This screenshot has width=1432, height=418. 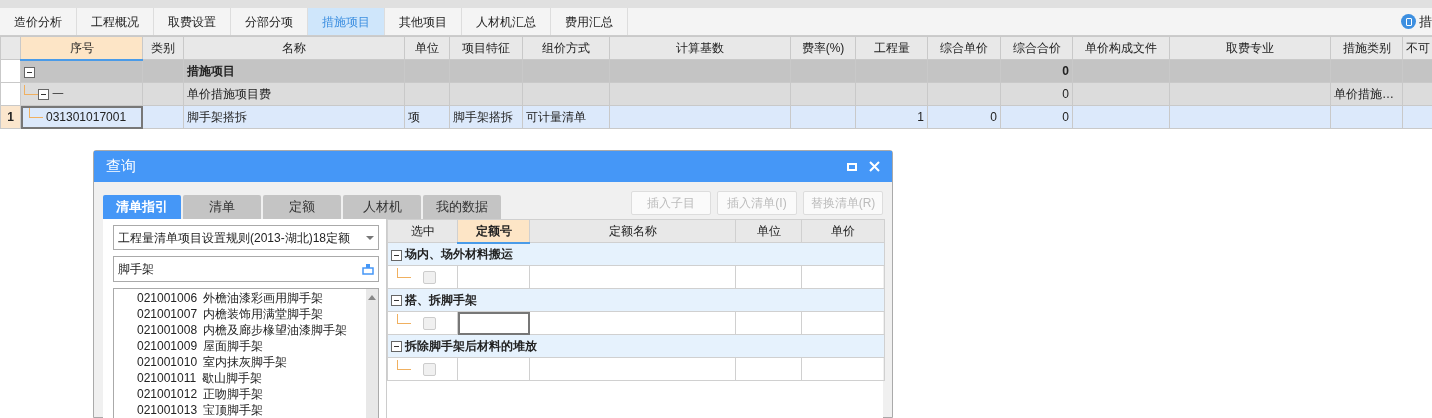 What do you see at coordinates (1366, 48) in the screenshot?
I see `column-header: 措施类别` at bounding box center [1366, 48].